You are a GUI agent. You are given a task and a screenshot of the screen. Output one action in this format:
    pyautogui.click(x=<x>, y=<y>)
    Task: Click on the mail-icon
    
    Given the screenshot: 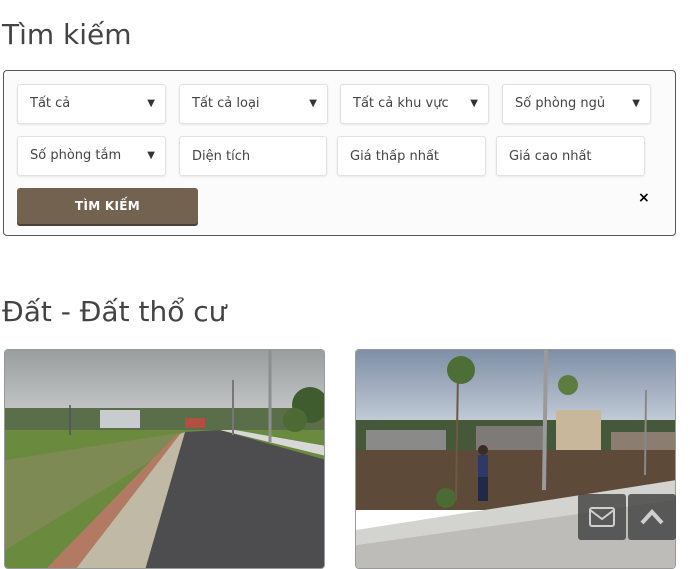 What is the action you would take?
    pyautogui.click(x=602, y=517)
    